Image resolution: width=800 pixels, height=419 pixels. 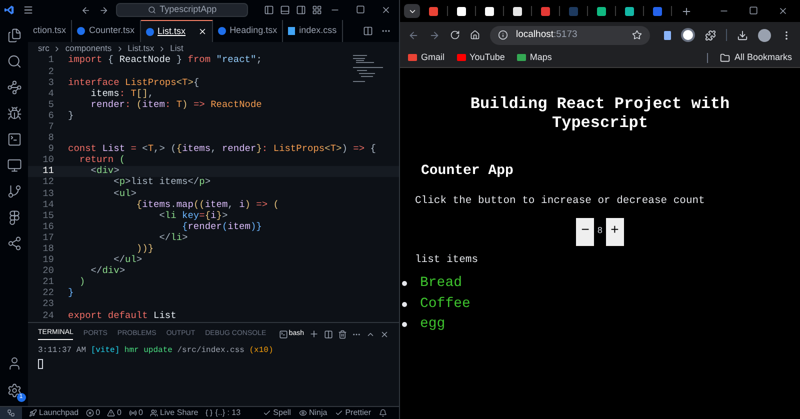 What do you see at coordinates (179, 413) in the screenshot?
I see `status-item: Live Share` at bounding box center [179, 413].